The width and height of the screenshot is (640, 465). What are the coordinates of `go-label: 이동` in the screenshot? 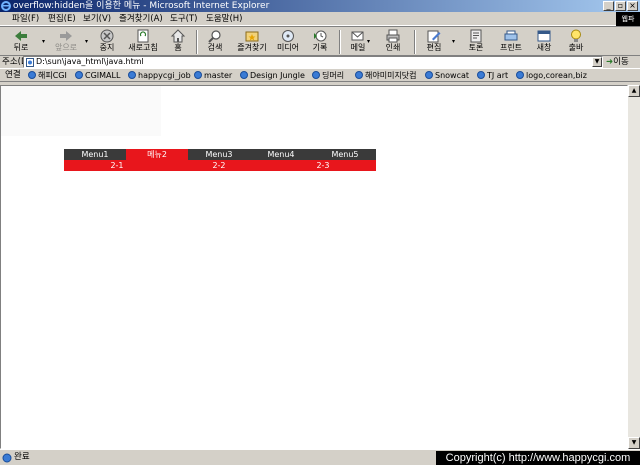 It's located at (621, 62).